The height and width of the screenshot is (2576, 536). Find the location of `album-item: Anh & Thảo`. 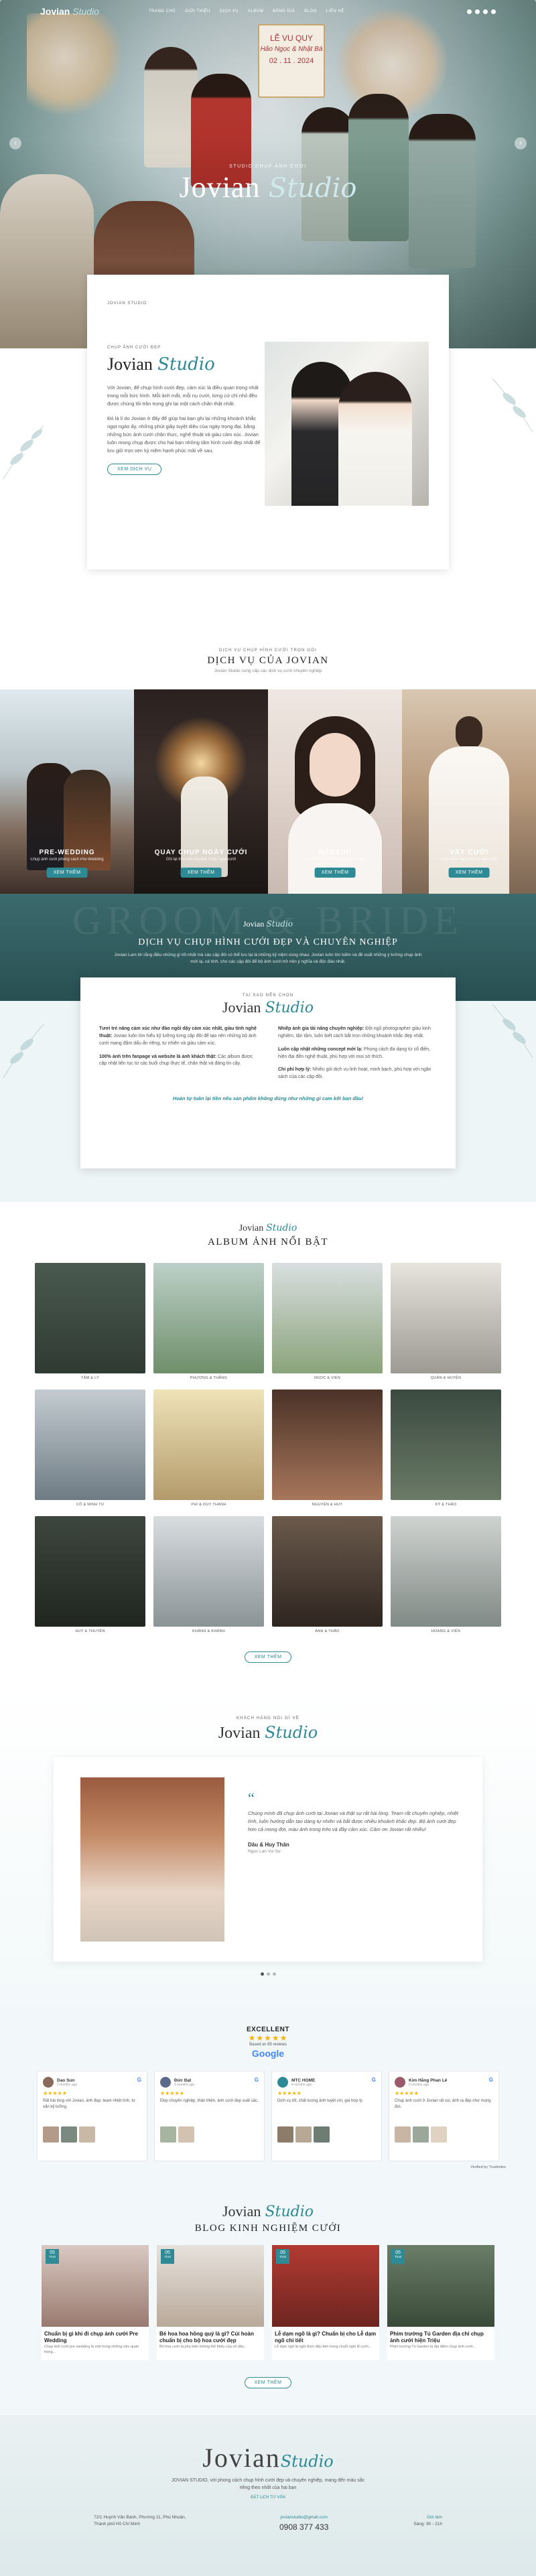

album-item: Anh & Thảo is located at coordinates (328, 1575).